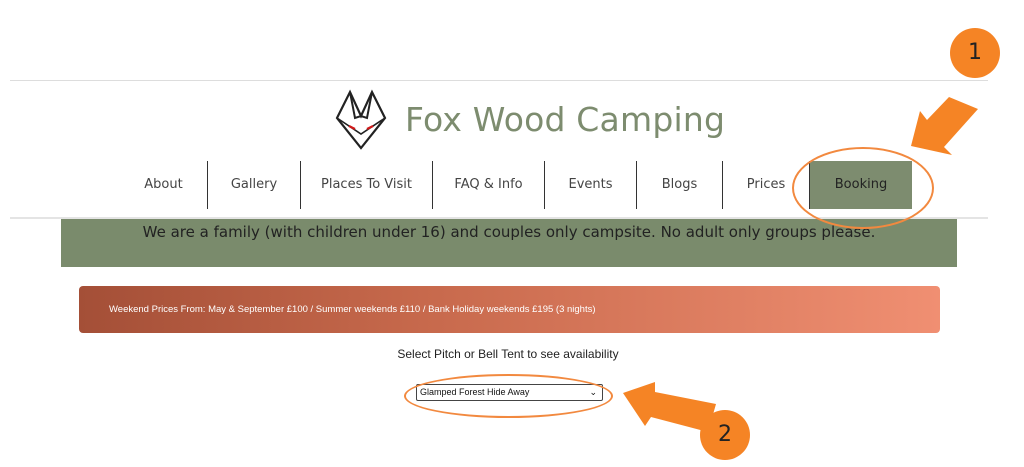  What do you see at coordinates (725, 435) in the screenshot?
I see `callout-badge-2: 2` at bounding box center [725, 435].